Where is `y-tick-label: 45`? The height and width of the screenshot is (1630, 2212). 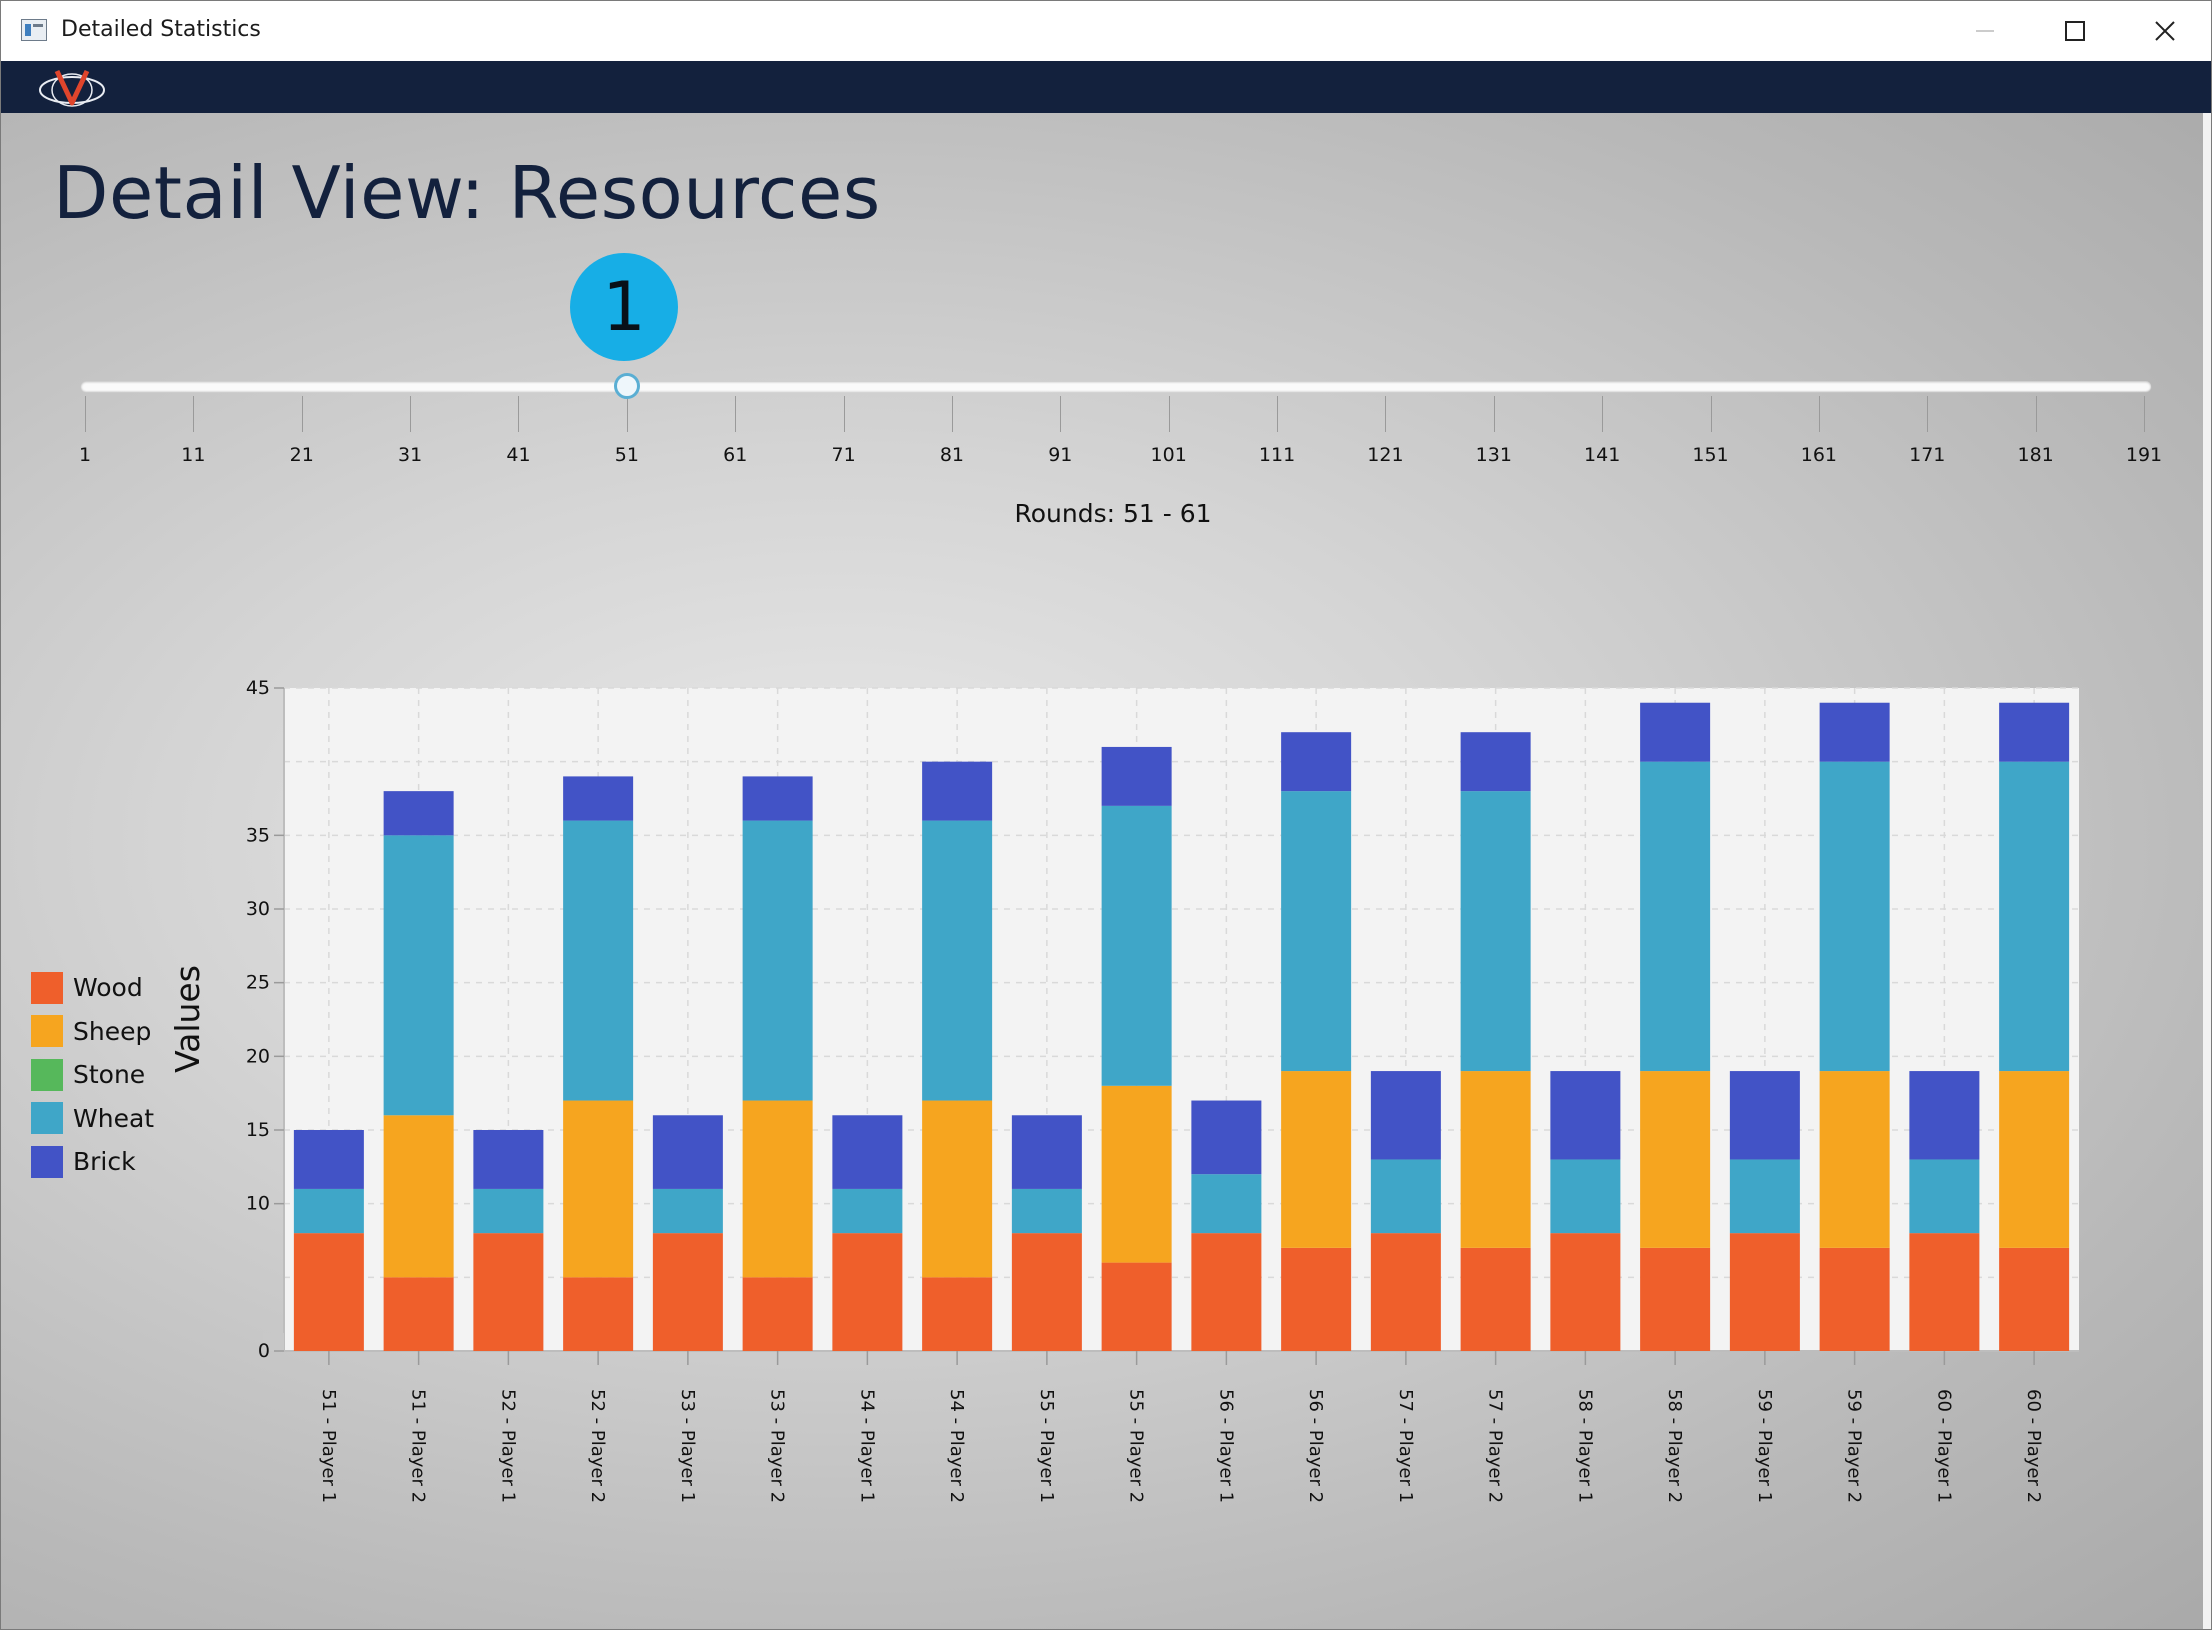
y-tick-label: 45 is located at coordinates (258, 688).